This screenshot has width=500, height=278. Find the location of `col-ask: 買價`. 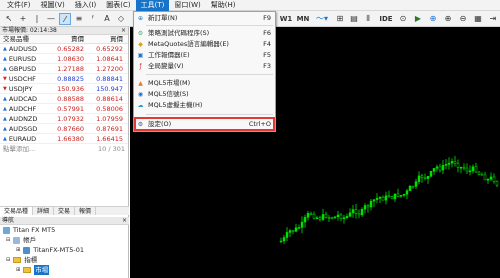

col-ask: 買價 is located at coordinates (105, 39).